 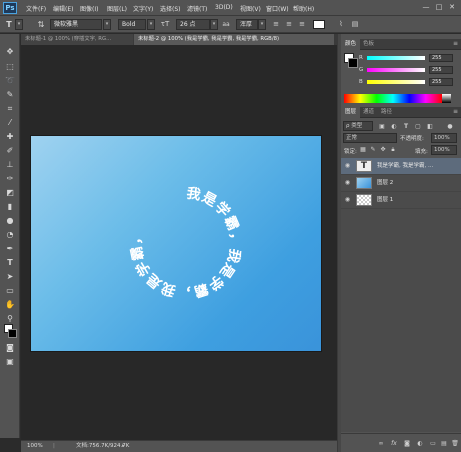 What do you see at coordinates (10, 318) in the screenshot?
I see `zoom-tool-icon: ⚲` at bounding box center [10, 318].